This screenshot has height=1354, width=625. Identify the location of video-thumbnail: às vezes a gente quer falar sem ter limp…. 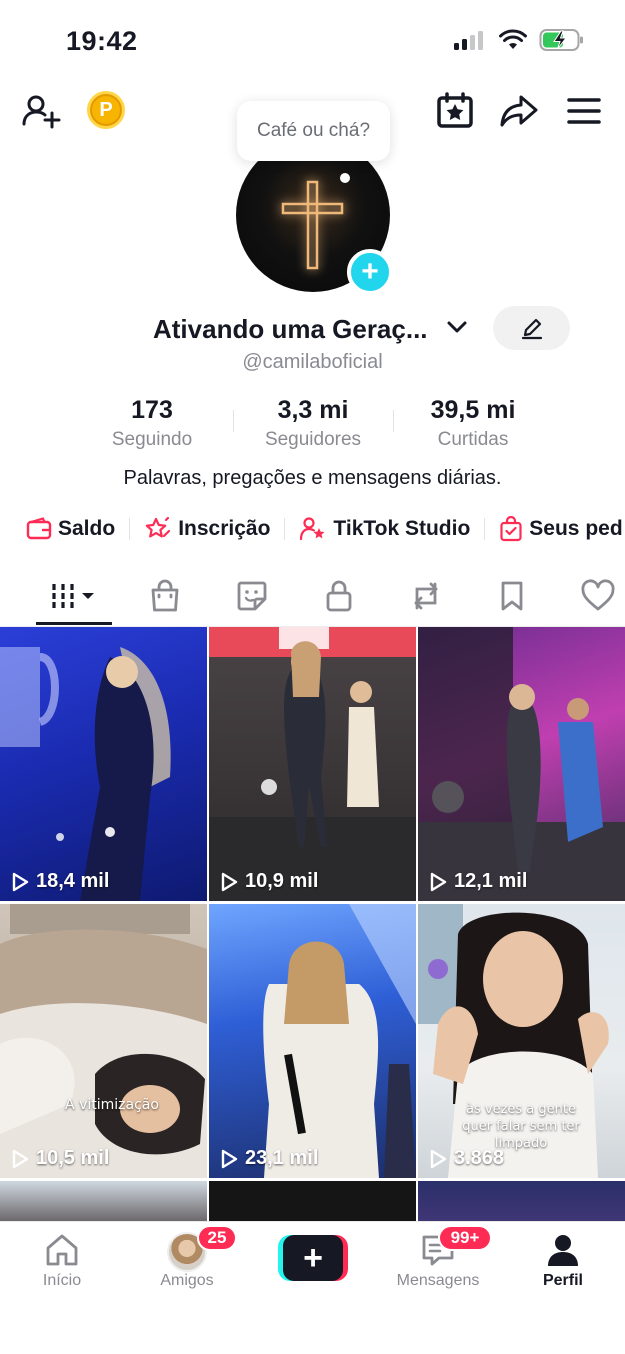
(521, 1041).